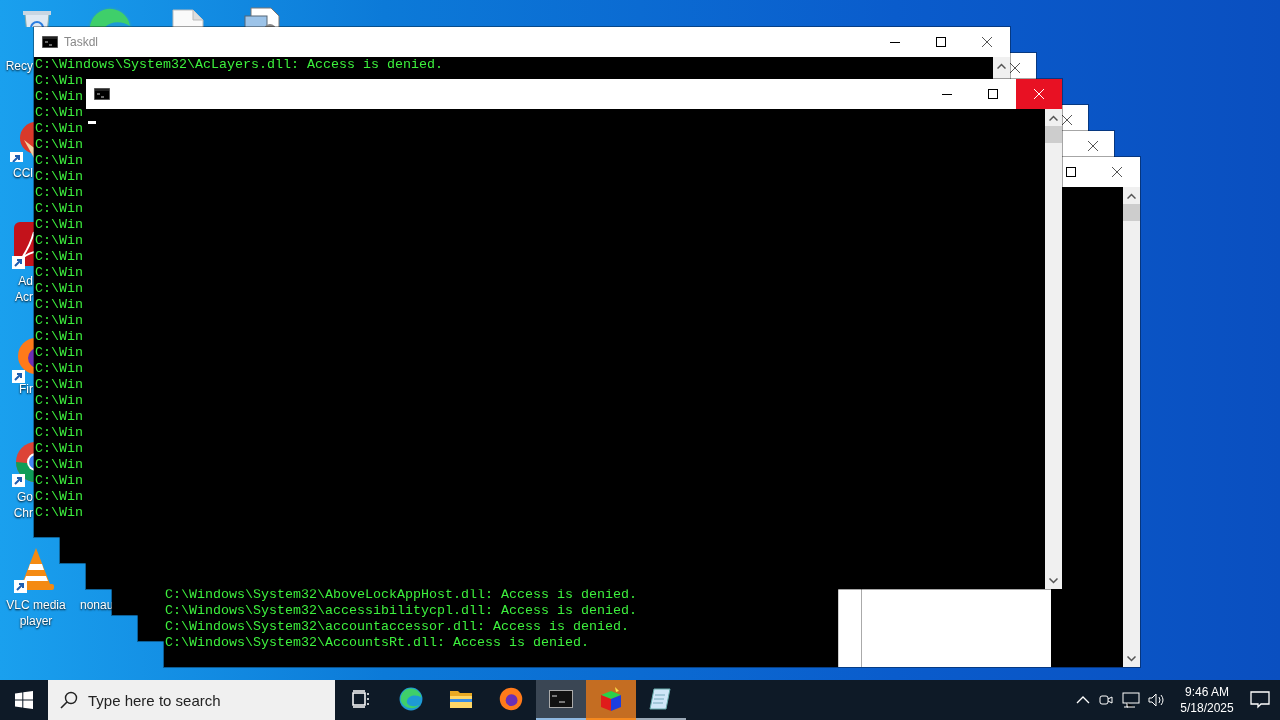 This screenshot has width=1280, height=720. Describe the element at coordinates (24, 497) in the screenshot. I see `icon-label: Go` at that location.